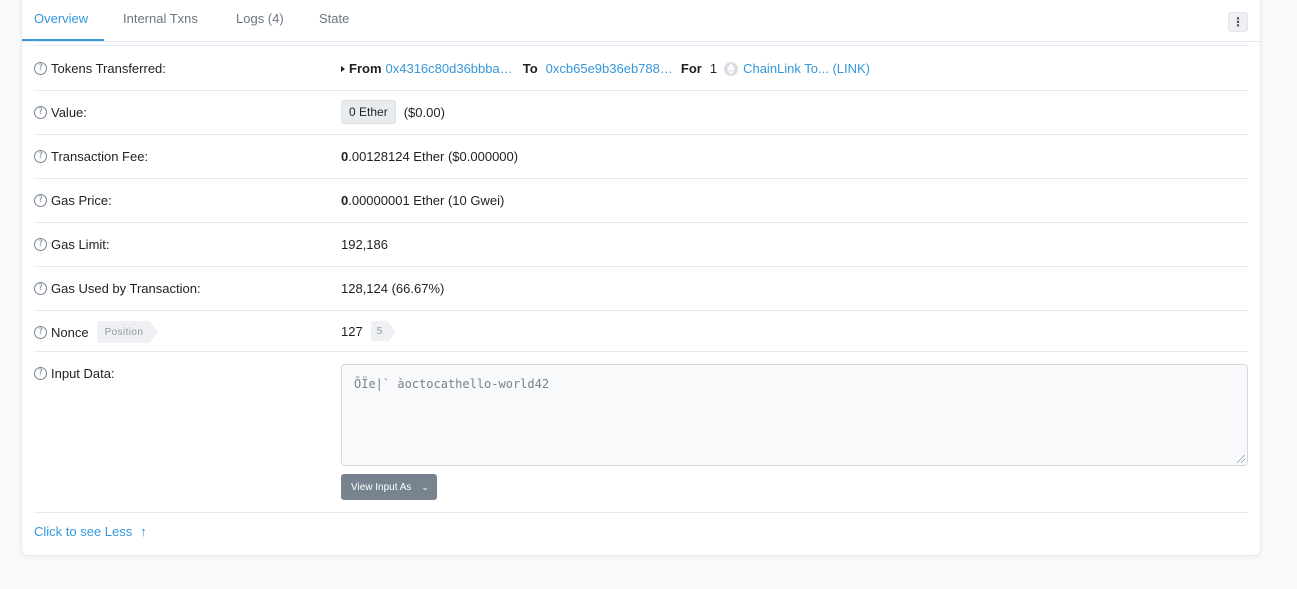 The width and height of the screenshot is (1297, 589). Describe the element at coordinates (641, 245) in the screenshot. I see `row-gas-limit: ? Gas Limit: 192,186` at that location.